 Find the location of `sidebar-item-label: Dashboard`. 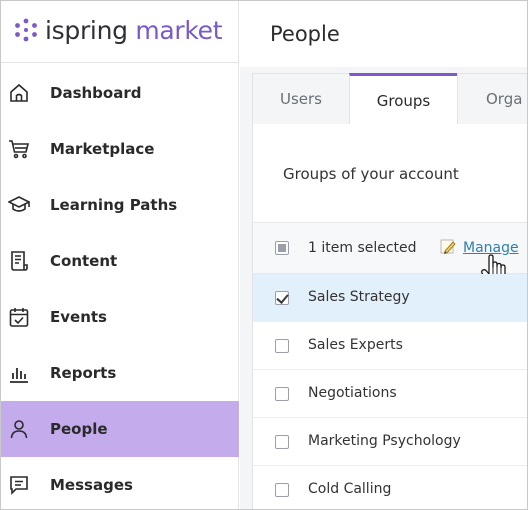

sidebar-item-label: Dashboard is located at coordinates (96, 93).